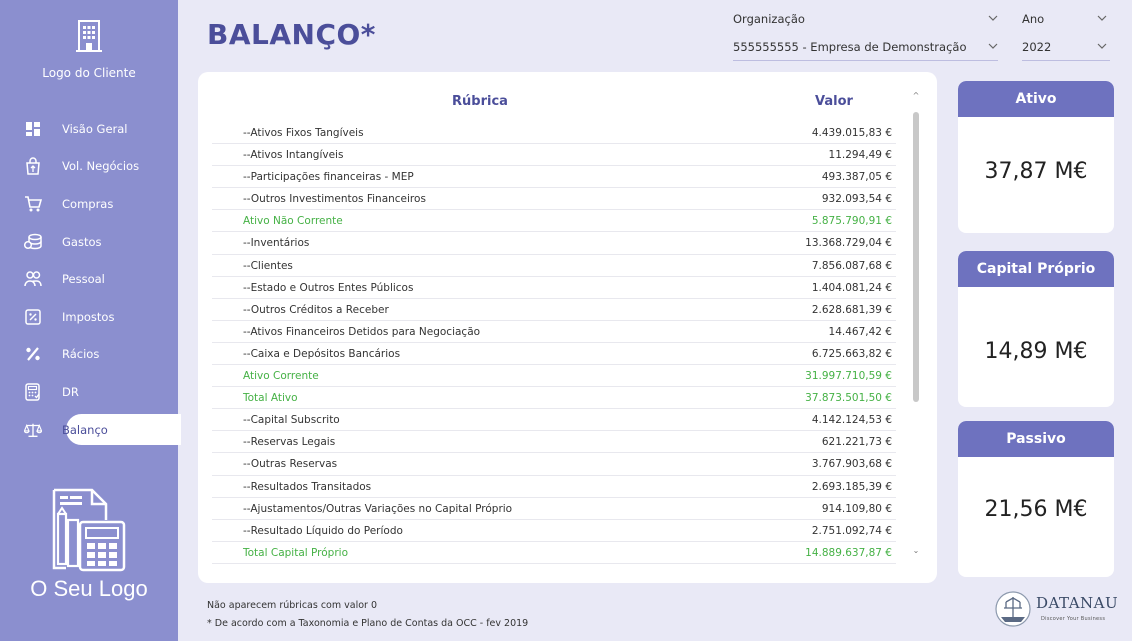  Describe the element at coordinates (850, 47) in the screenshot. I see `org-select: 555555555 - Empresa de Demonstração` at that location.